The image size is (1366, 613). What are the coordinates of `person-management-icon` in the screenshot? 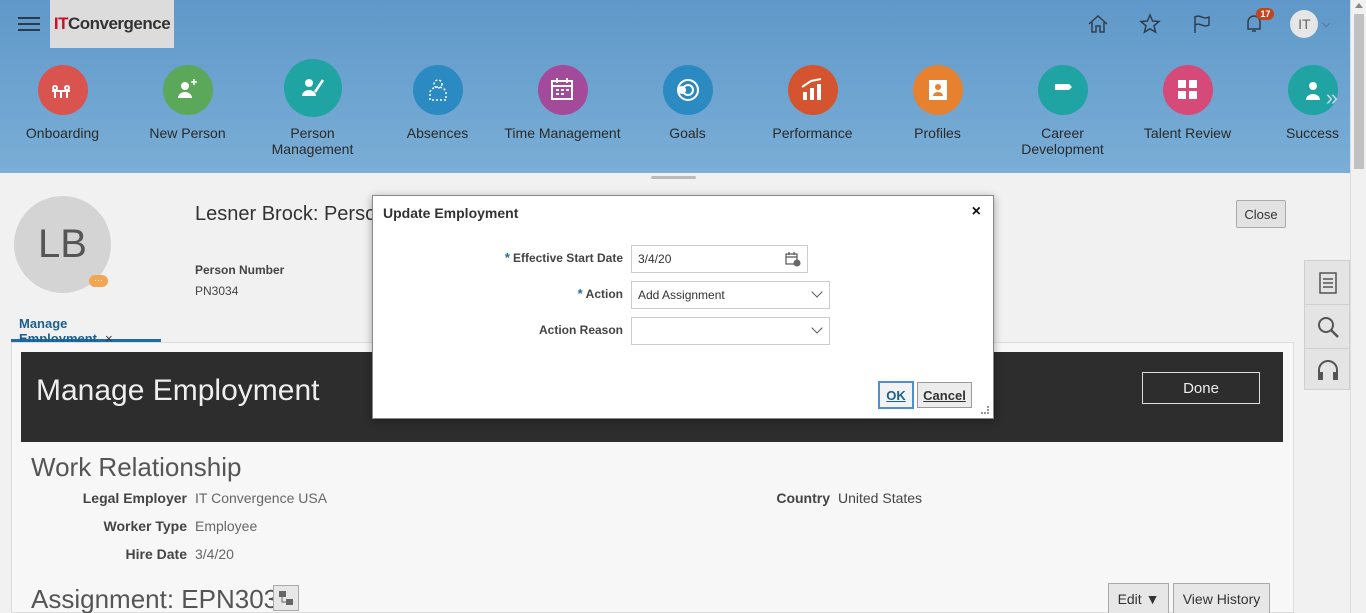 It's located at (312, 88).